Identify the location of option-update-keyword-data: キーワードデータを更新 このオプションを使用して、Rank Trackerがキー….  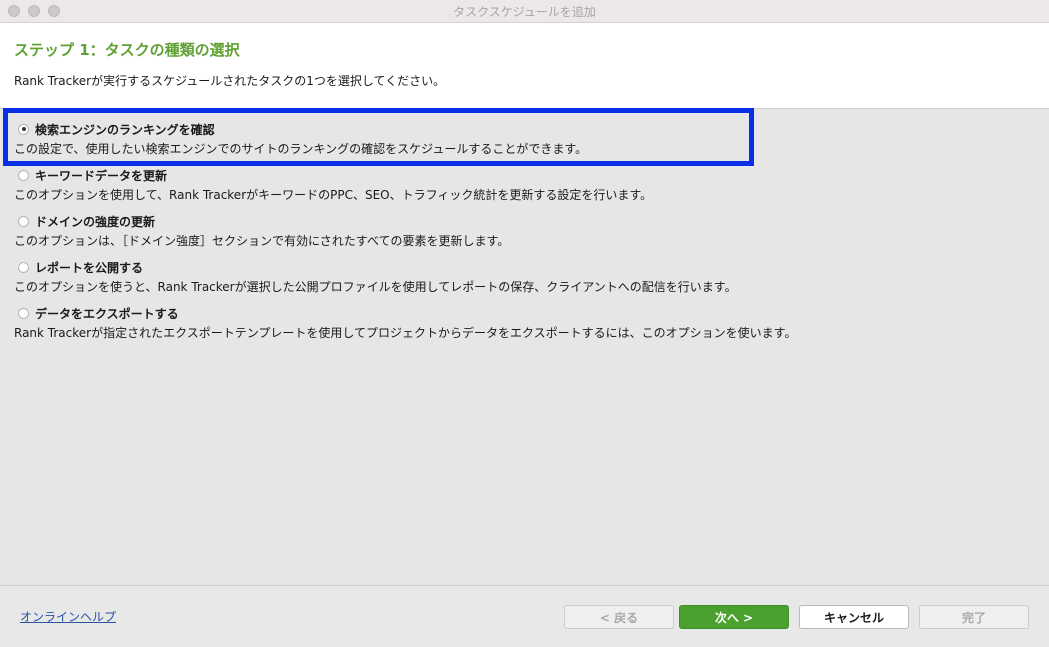
(514, 185).